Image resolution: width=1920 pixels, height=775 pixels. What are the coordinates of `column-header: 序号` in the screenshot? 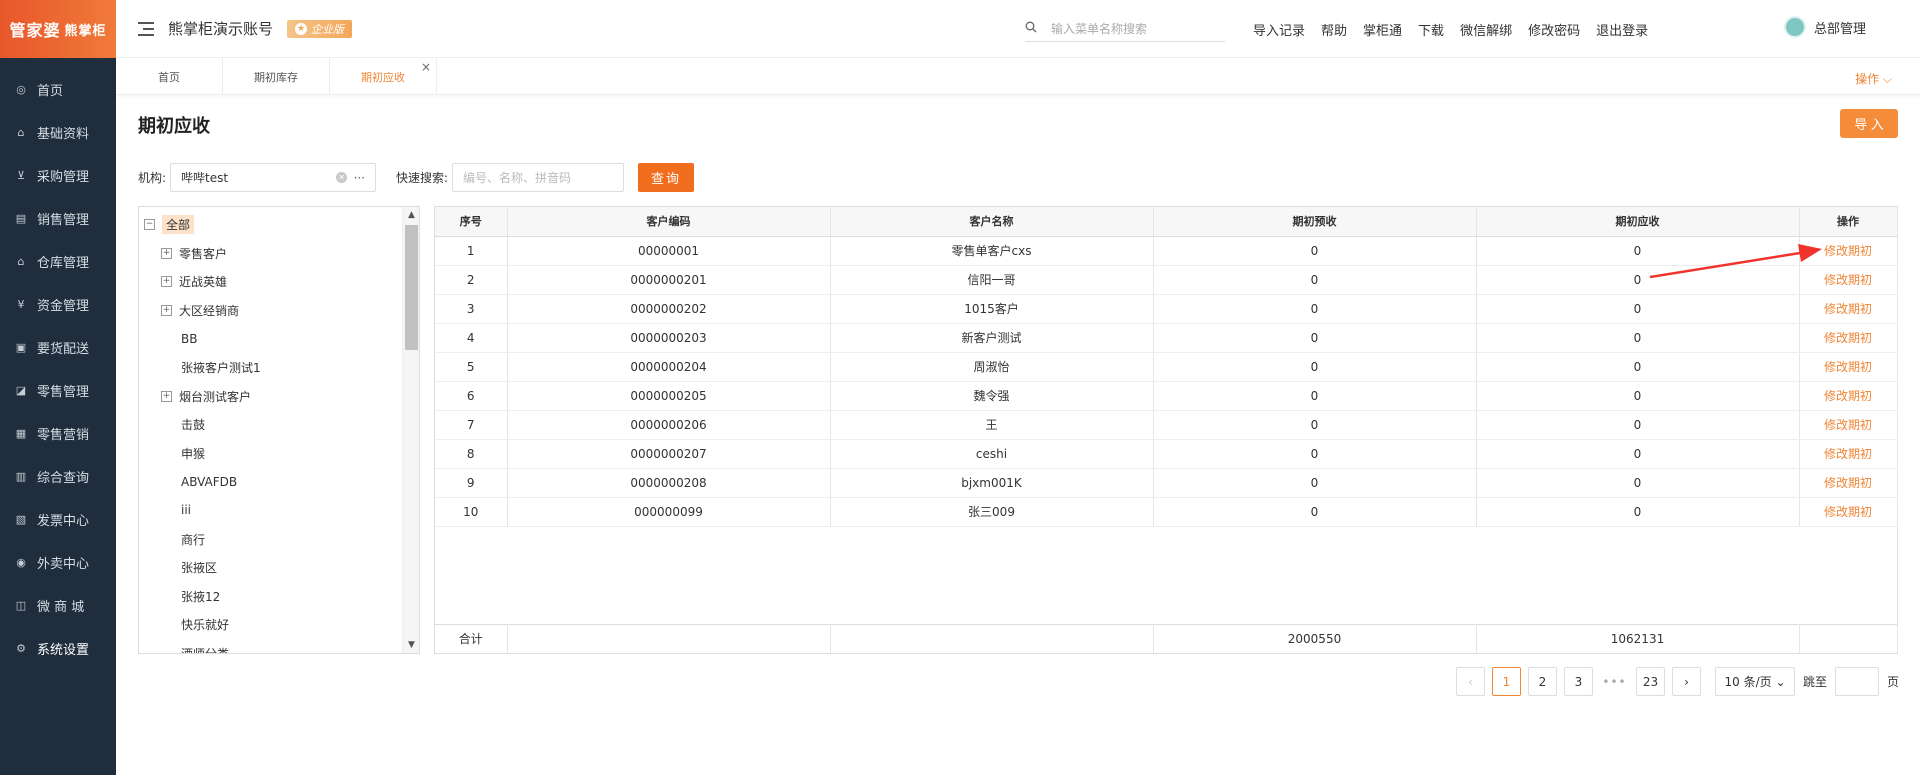 It's located at (471, 222).